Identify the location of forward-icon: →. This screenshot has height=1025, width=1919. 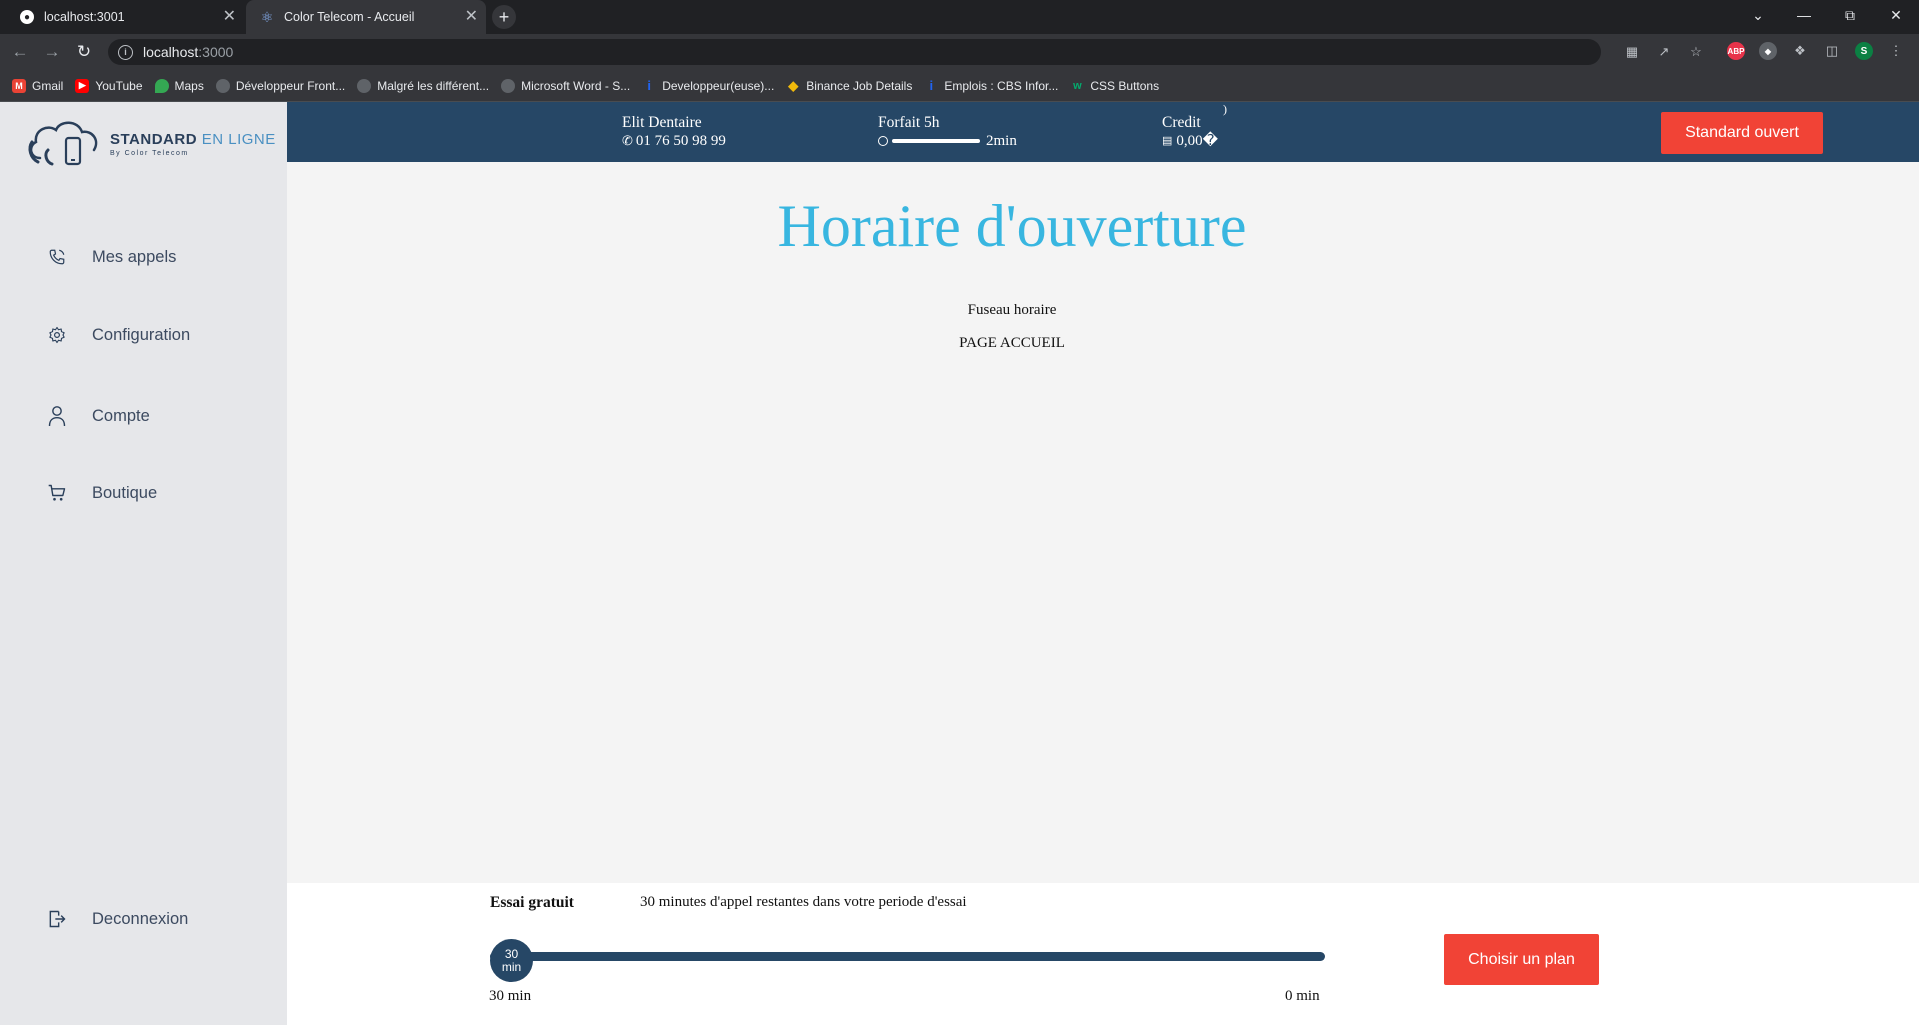
(52, 52).